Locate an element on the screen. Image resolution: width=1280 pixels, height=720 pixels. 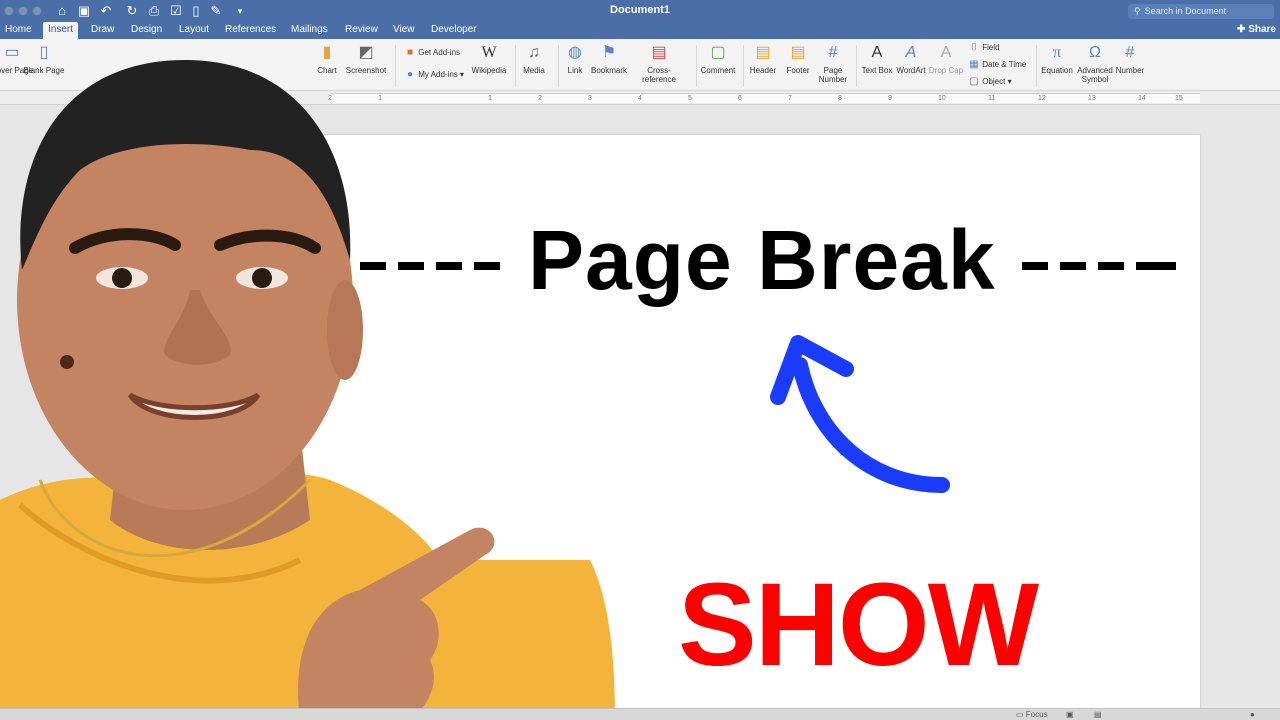
drop-cap-label: Drop Cap is located at coordinates (946, 70).